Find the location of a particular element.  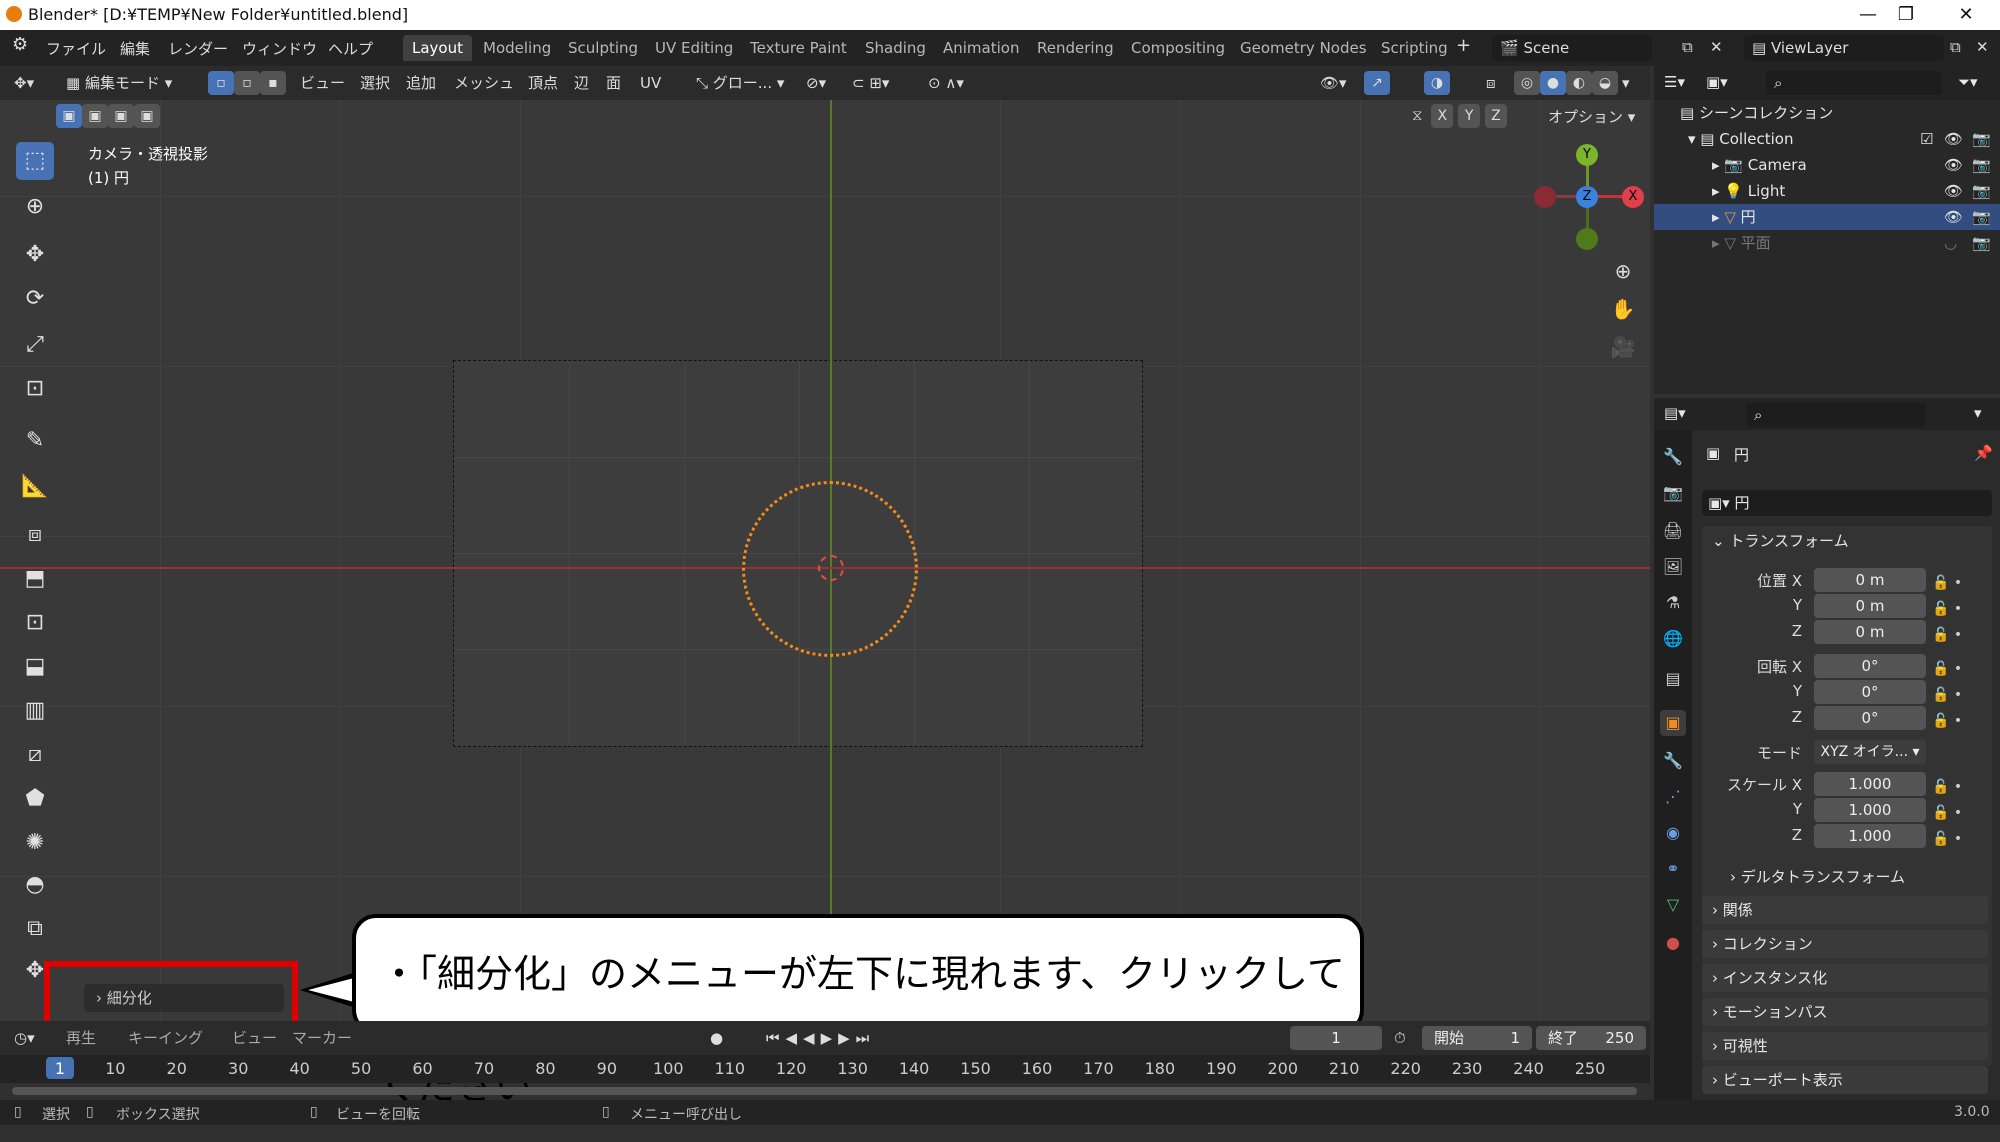

tab-uv-editing: UV Editing is located at coordinates (694, 48).